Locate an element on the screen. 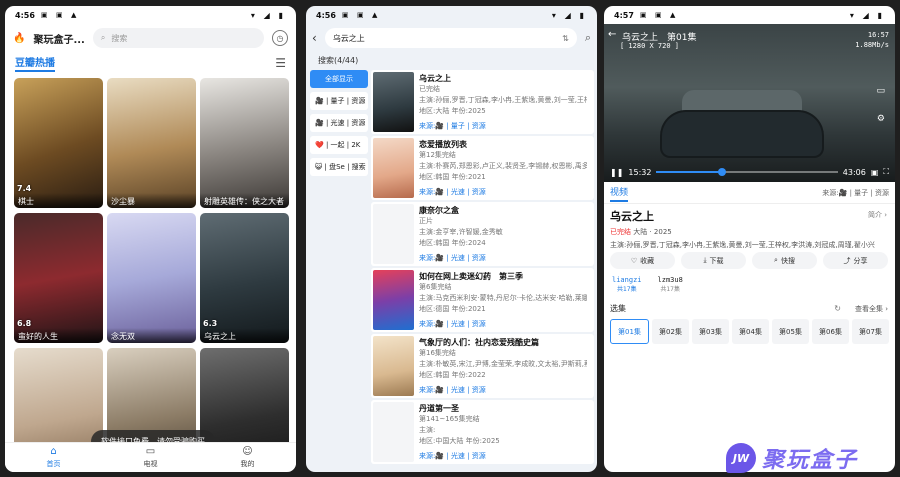  episode-button: 第03集 is located at coordinates (710, 331).